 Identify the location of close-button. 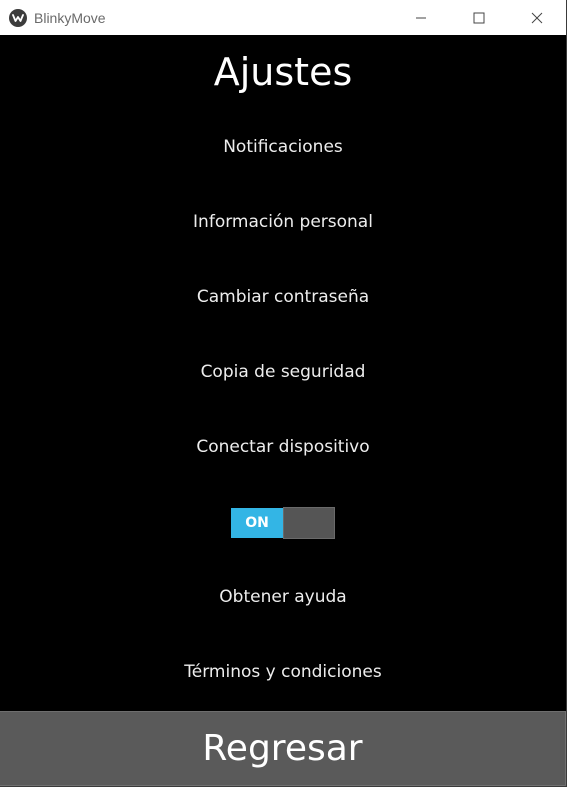
(537, 17).